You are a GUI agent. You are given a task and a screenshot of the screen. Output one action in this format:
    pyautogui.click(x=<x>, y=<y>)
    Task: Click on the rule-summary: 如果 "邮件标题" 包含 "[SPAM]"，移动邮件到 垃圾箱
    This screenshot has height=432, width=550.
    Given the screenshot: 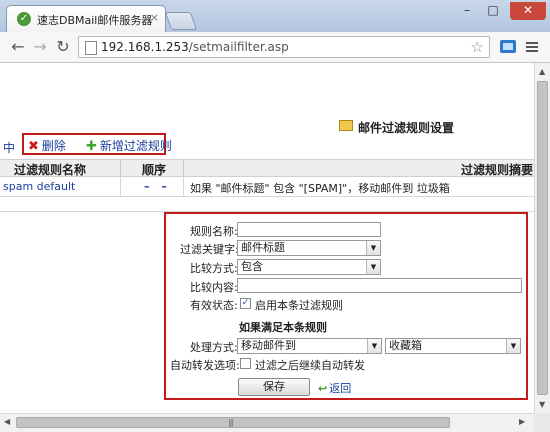 What is the action you would take?
    pyautogui.click(x=320, y=188)
    